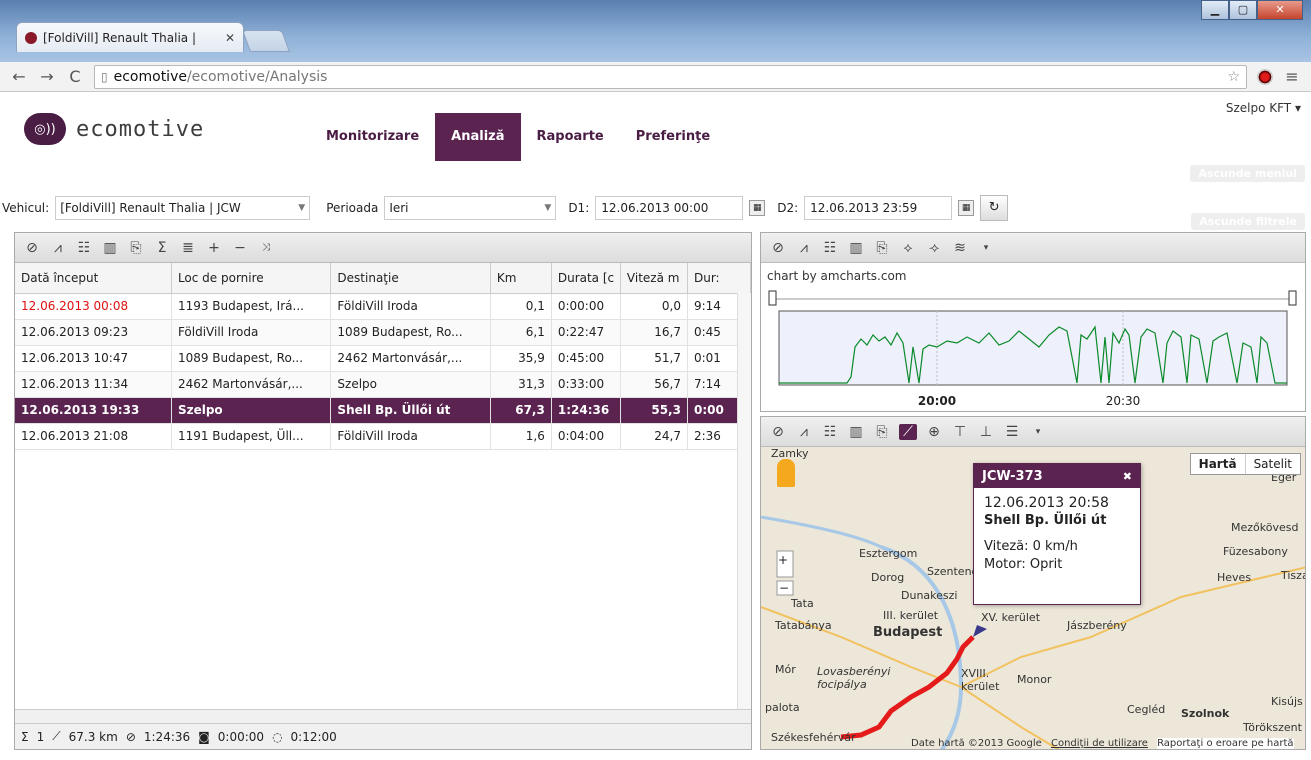  Describe the element at coordinates (410, 278) in the screenshot. I see `col-header: Destinaţie` at that location.